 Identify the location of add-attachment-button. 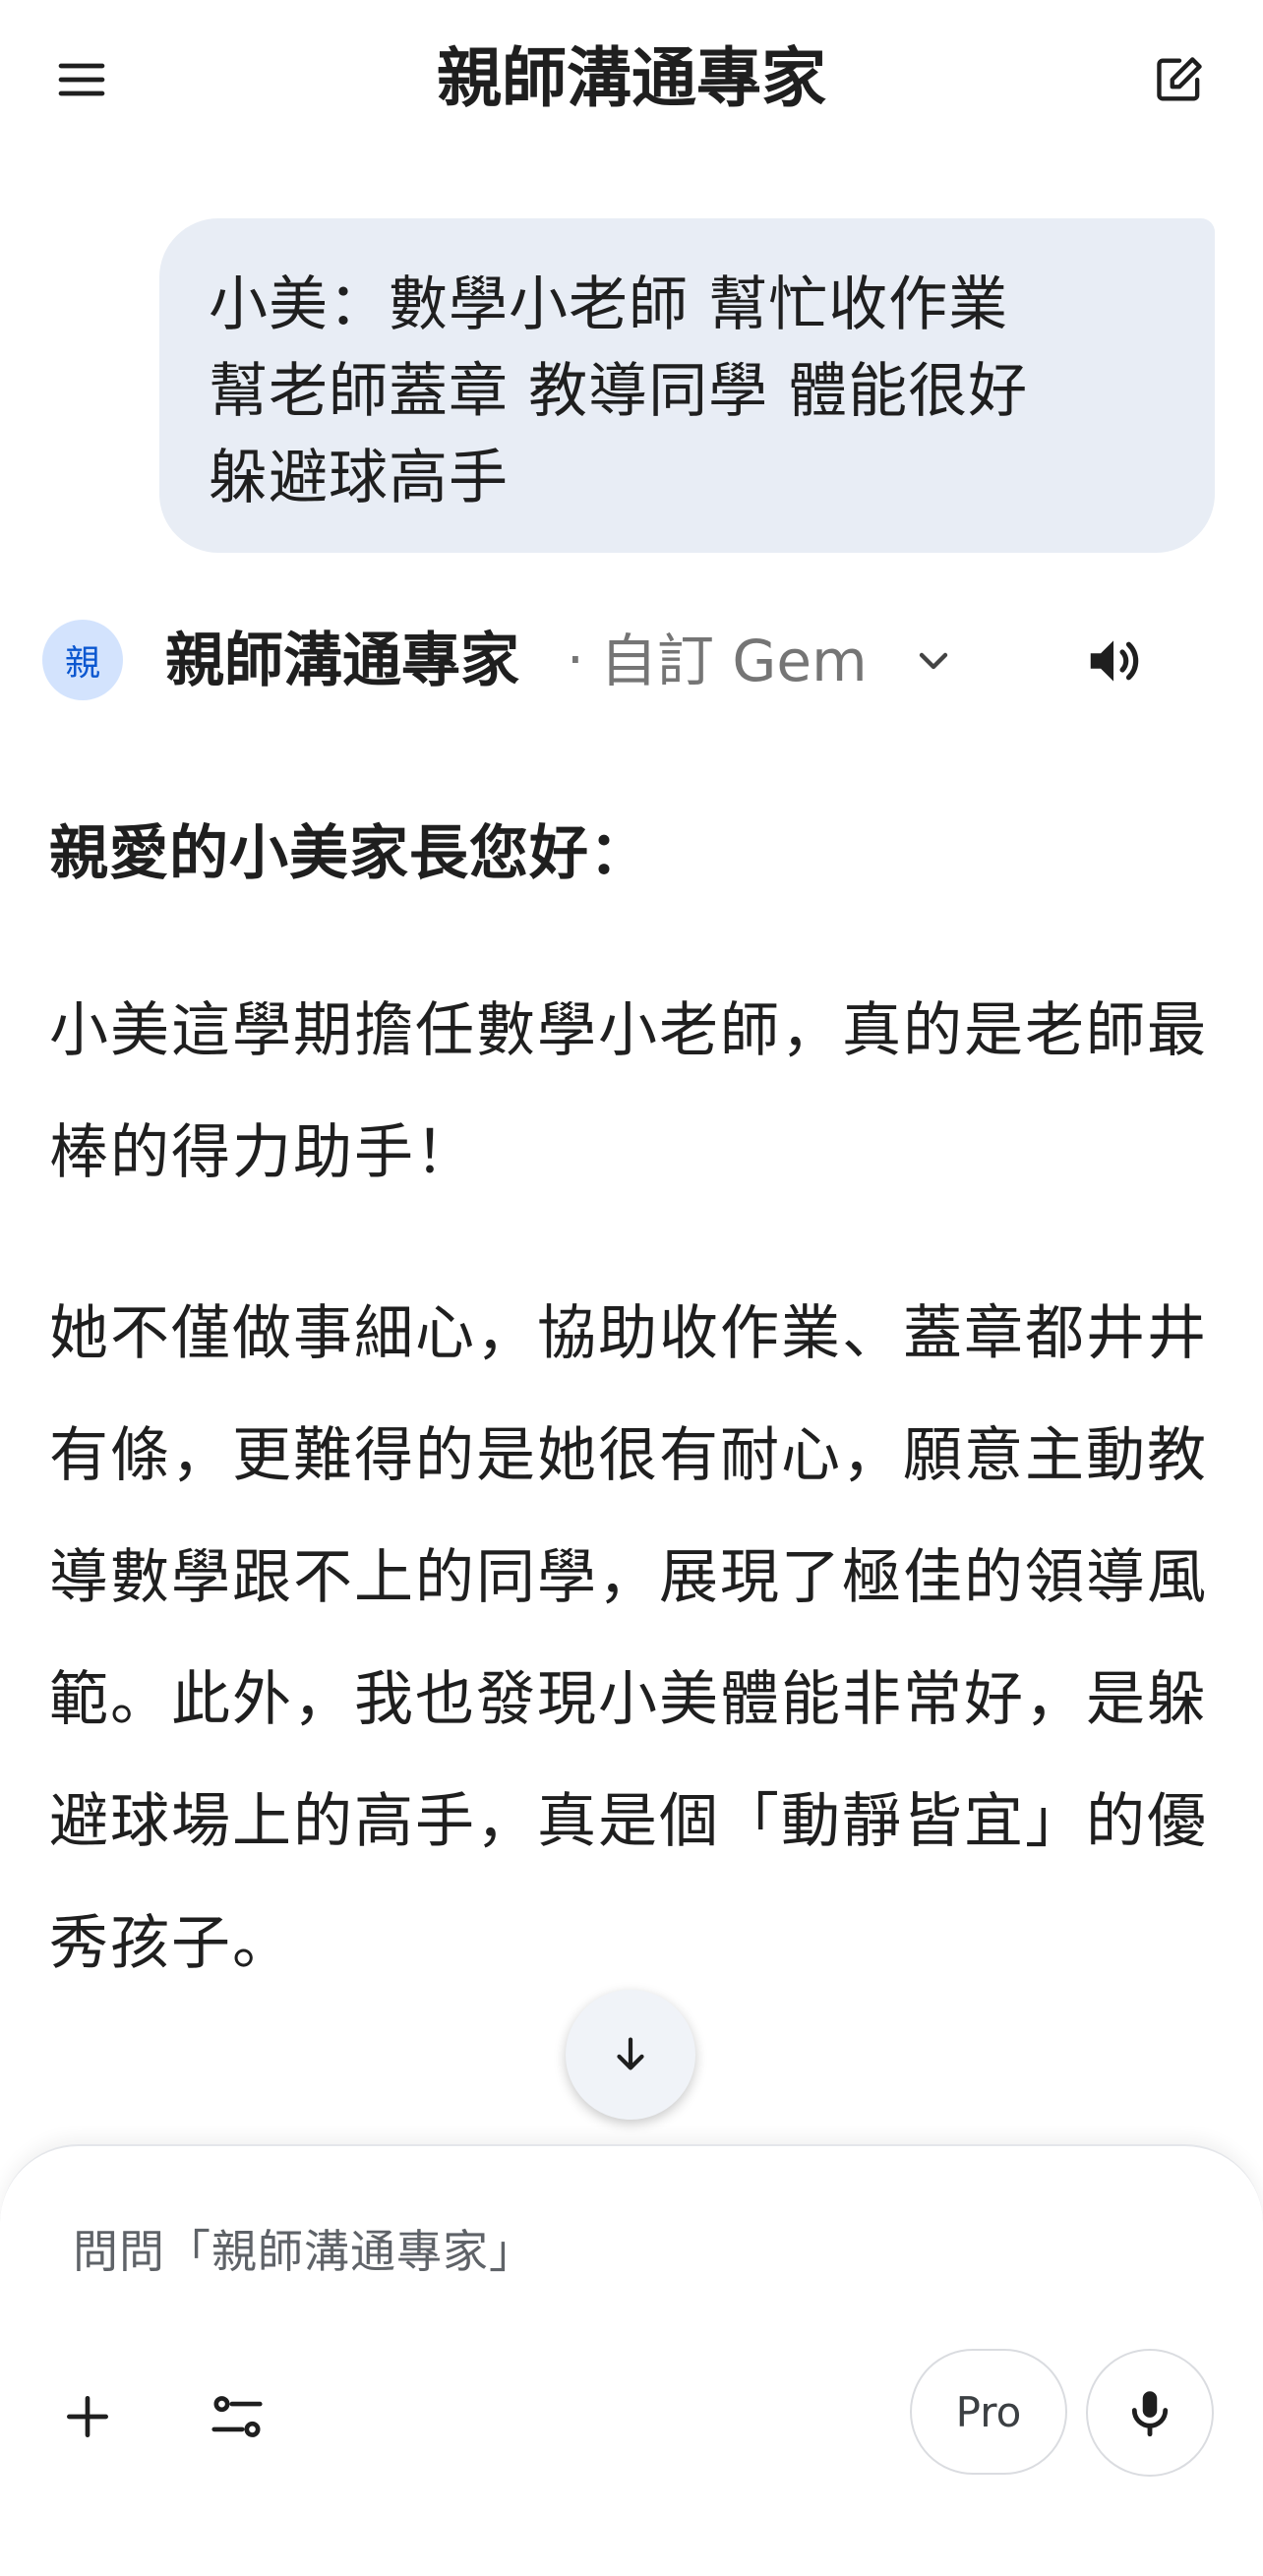
(88, 2416).